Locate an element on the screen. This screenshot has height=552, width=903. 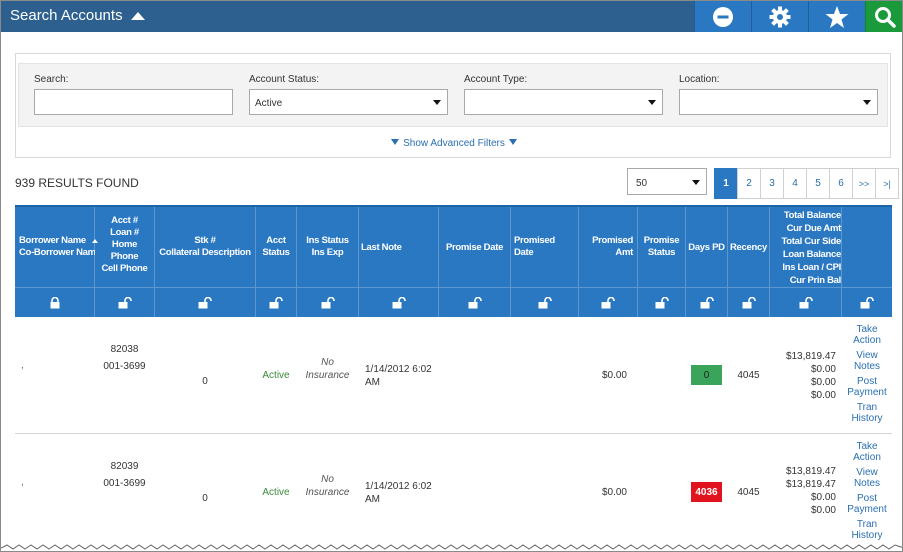
col-header-promise-status: Promise Status is located at coordinates (661, 247).